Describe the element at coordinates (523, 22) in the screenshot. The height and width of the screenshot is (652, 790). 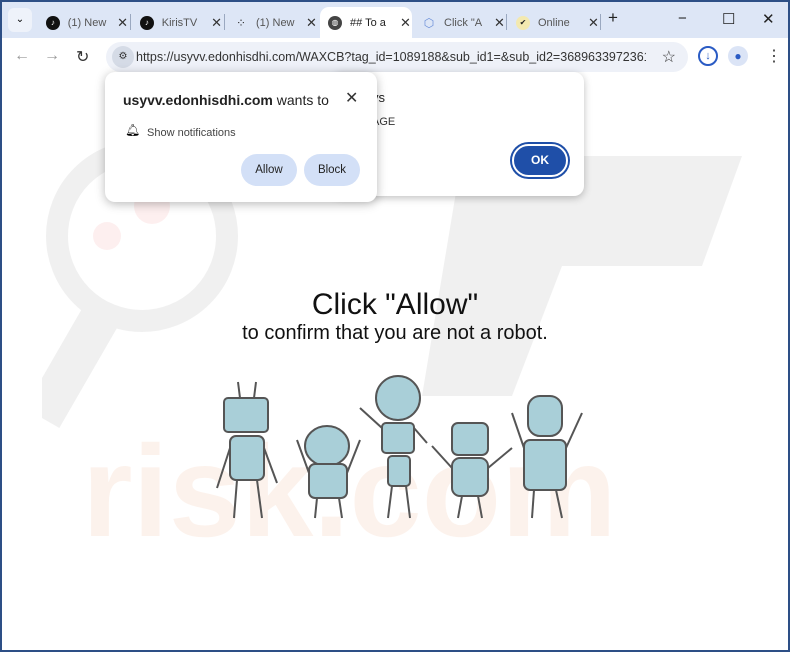
I see `check-icon: ✔` at that location.